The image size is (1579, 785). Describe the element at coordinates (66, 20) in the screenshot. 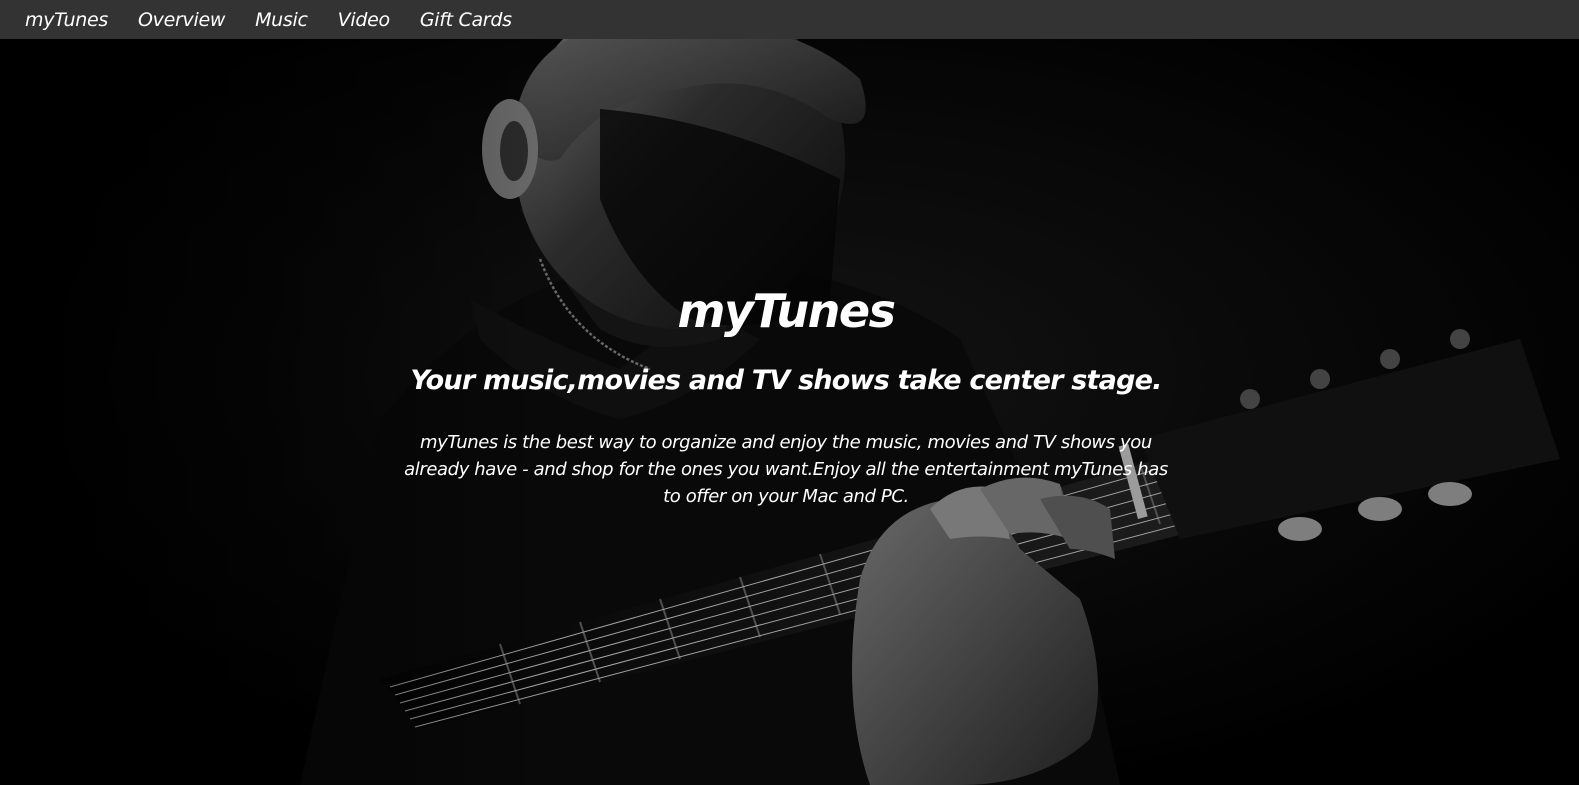

I see `nav-brand-link: myTunes` at that location.